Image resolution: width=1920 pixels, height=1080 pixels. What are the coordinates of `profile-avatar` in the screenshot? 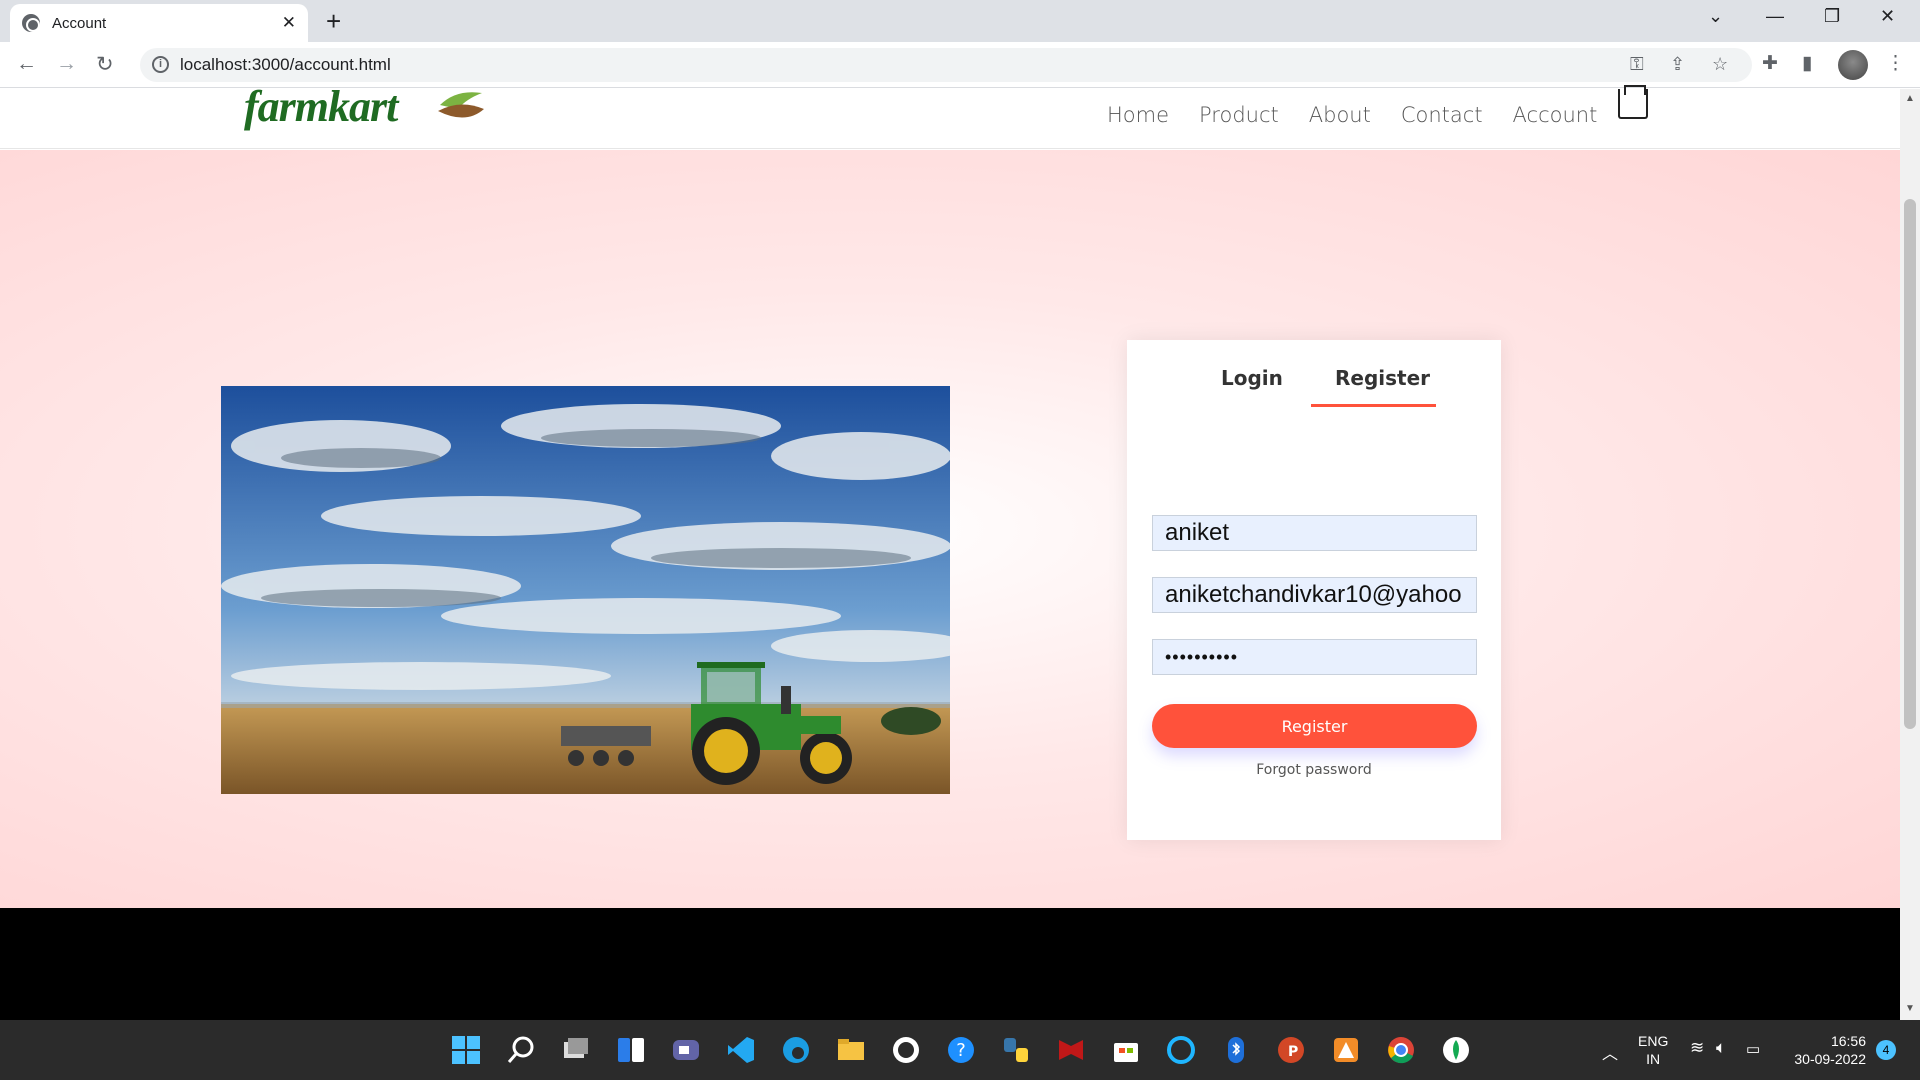 It's located at (1853, 65).